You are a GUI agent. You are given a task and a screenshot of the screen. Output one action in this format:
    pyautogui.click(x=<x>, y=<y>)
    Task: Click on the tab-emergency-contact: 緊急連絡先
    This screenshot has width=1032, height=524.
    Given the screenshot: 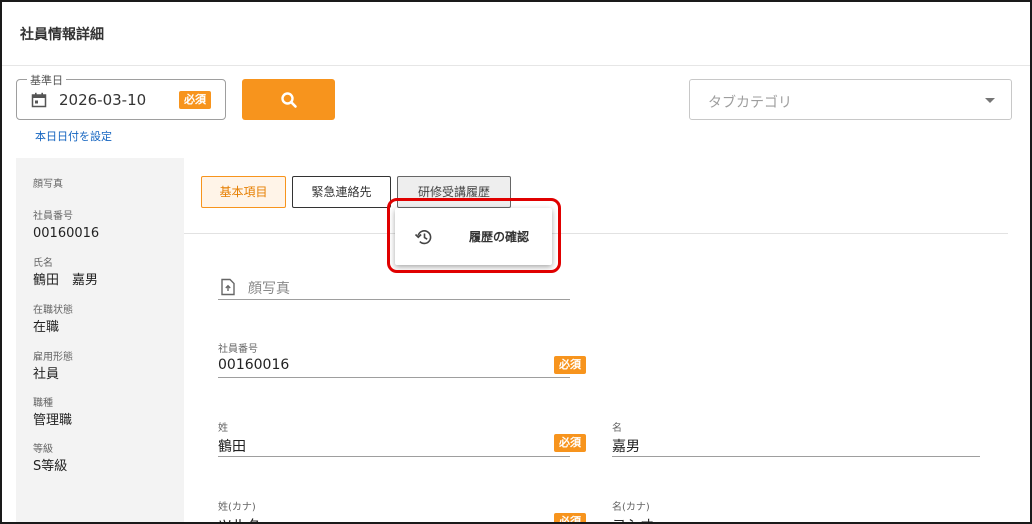 What is the action you would take?
    pyautogui.click(x=341, y=192)
    